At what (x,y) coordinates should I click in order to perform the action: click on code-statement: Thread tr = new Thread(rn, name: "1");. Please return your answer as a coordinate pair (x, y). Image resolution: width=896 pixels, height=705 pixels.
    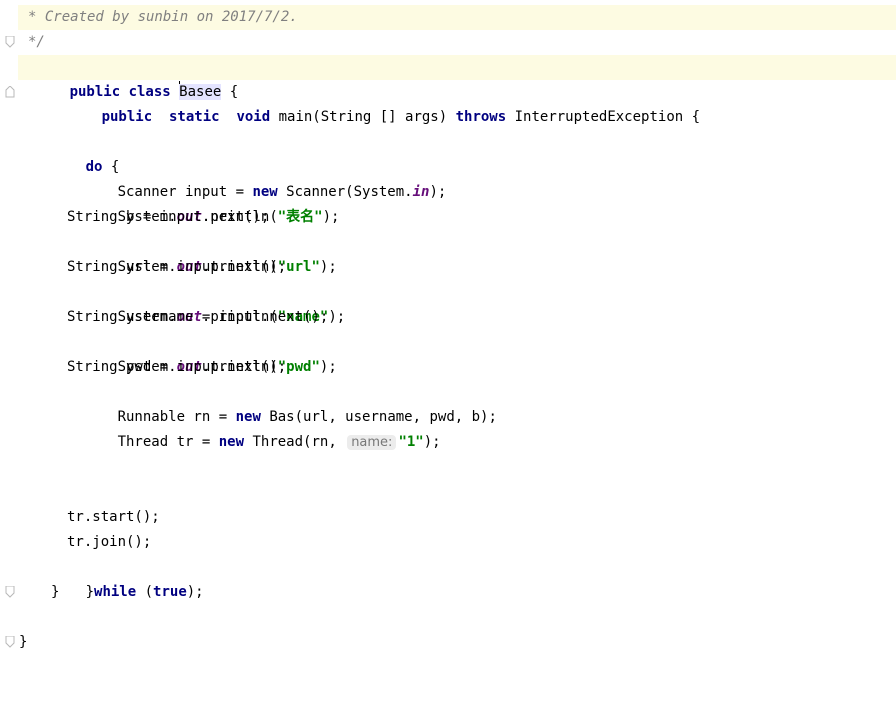
    Looking at the image, I should click on (254, 442).